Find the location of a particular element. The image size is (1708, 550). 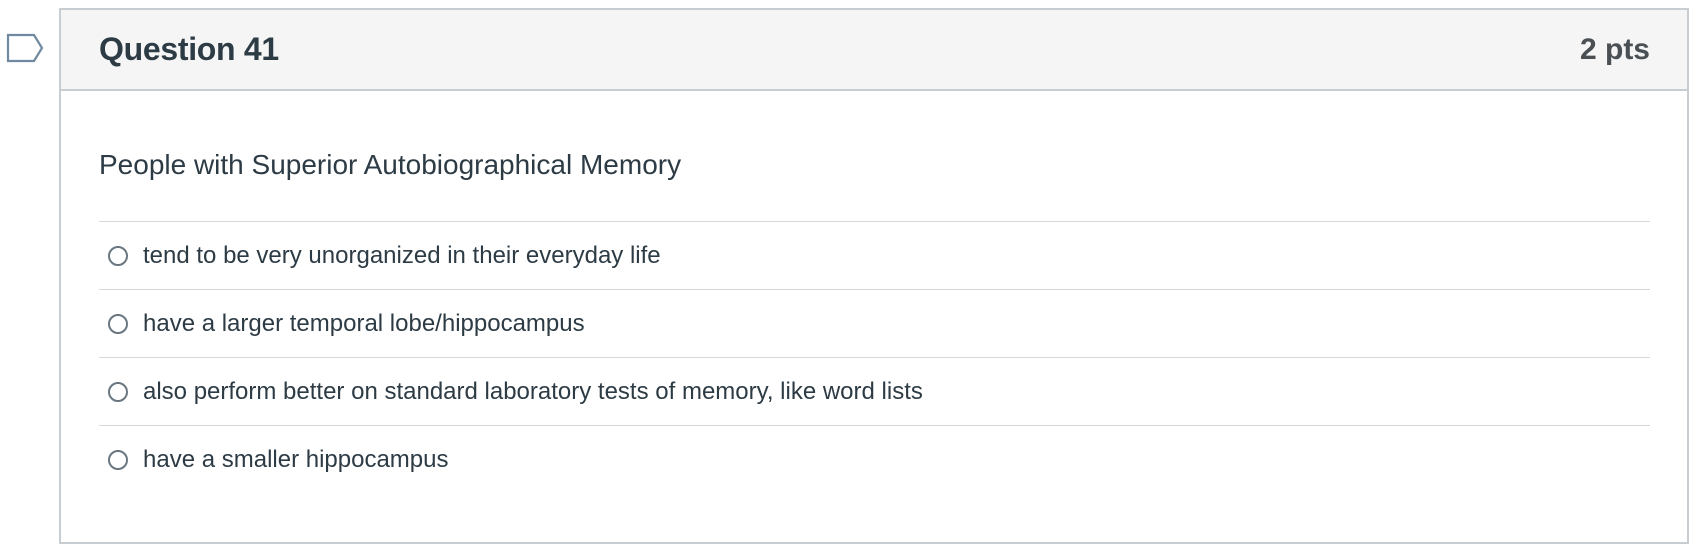

answer-label: have a larger temporal lobe/hippocampus is located at coordinates (364, 323).